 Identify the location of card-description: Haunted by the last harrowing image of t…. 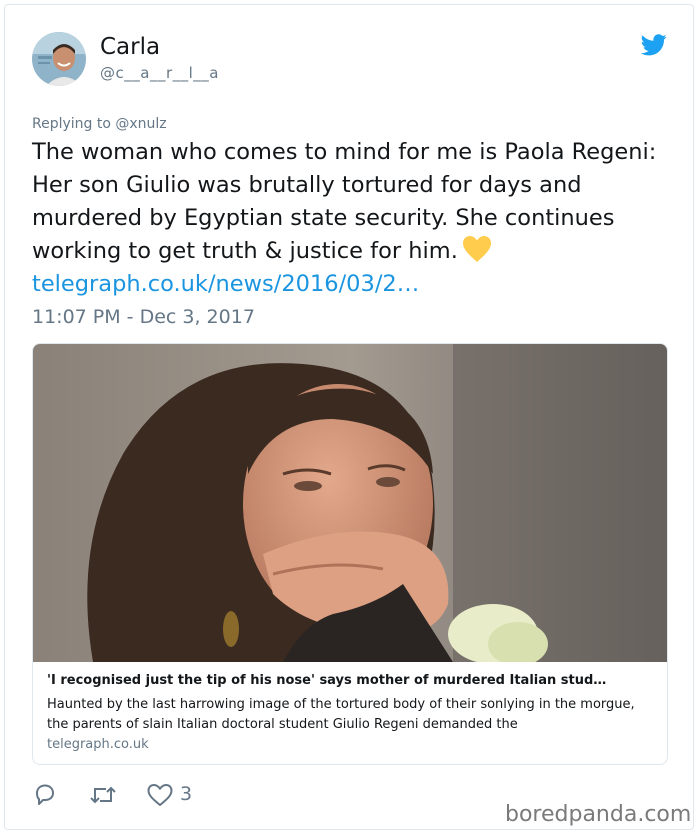
(341, 714).